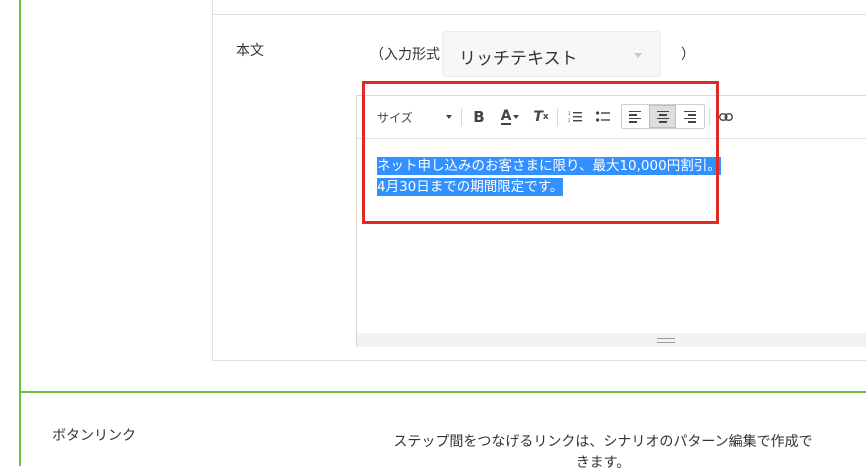 The image size is (866, 474). I want to click on body-label: 本文, so click(250, 51).